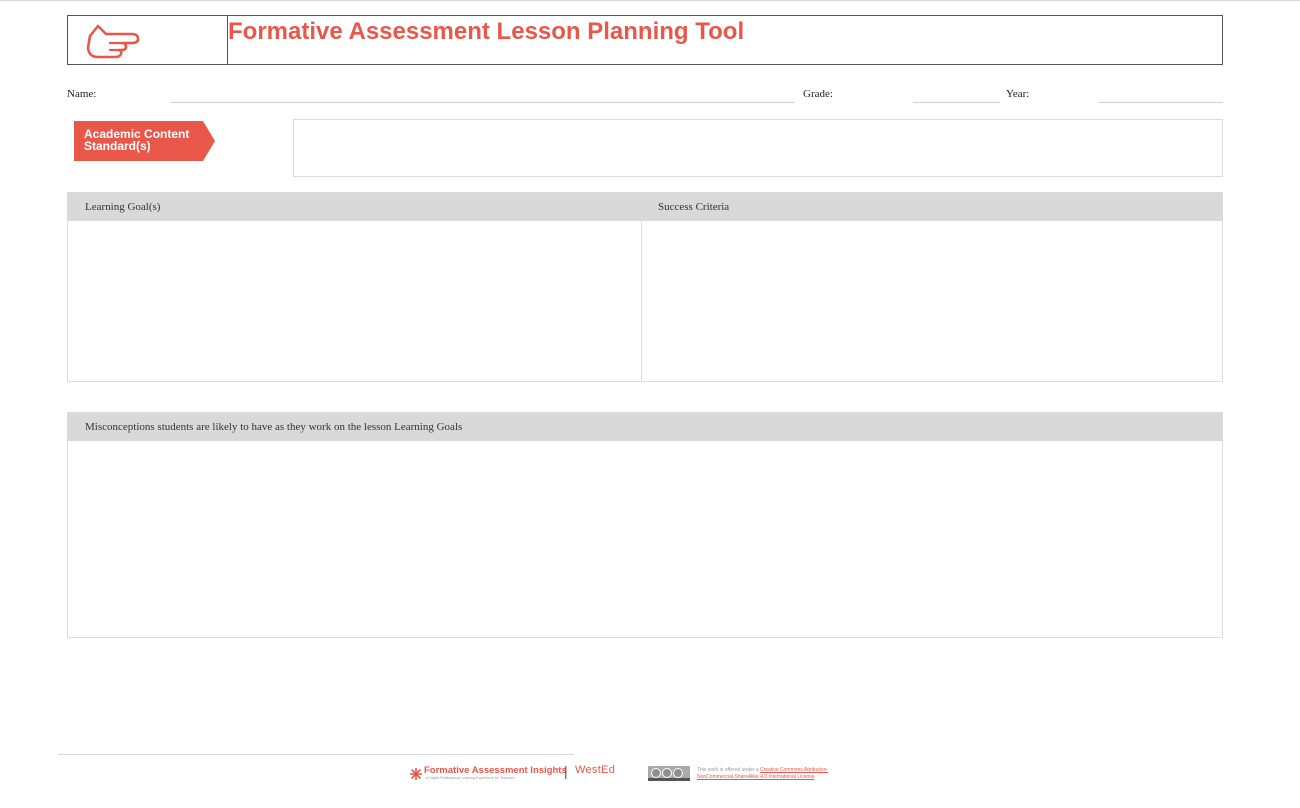 The height and width of the screenshot is (808, 1300). What do you see at coordinates (694, 207) in the screenshot?
I see `success-criteria-heading: Success Criteria` at bounding box center [694, 207].